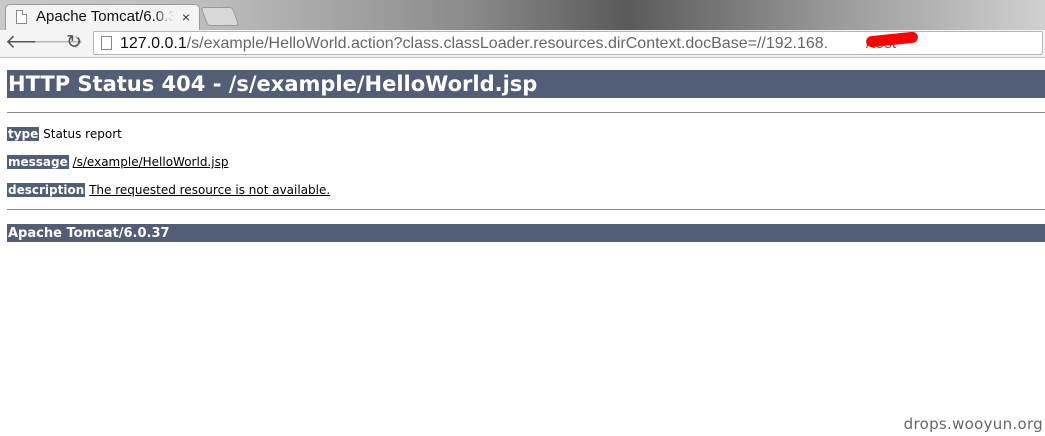 Image resolution: width=1045 pixels, height=436 pixels. Describe the element at coordinates (186, 17) in the screenshot. I see `close-icon: ×` at that location.